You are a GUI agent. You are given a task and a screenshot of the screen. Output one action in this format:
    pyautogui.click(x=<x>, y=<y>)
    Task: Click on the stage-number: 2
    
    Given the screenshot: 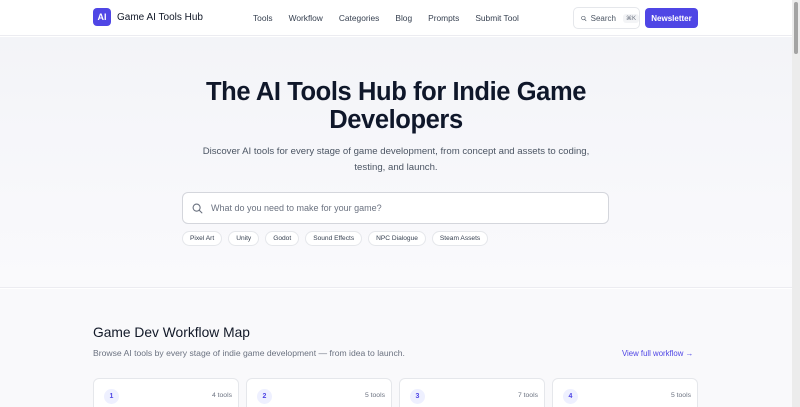 What is the action you would take?
    pyautogui.click(x=264, y=396)
    